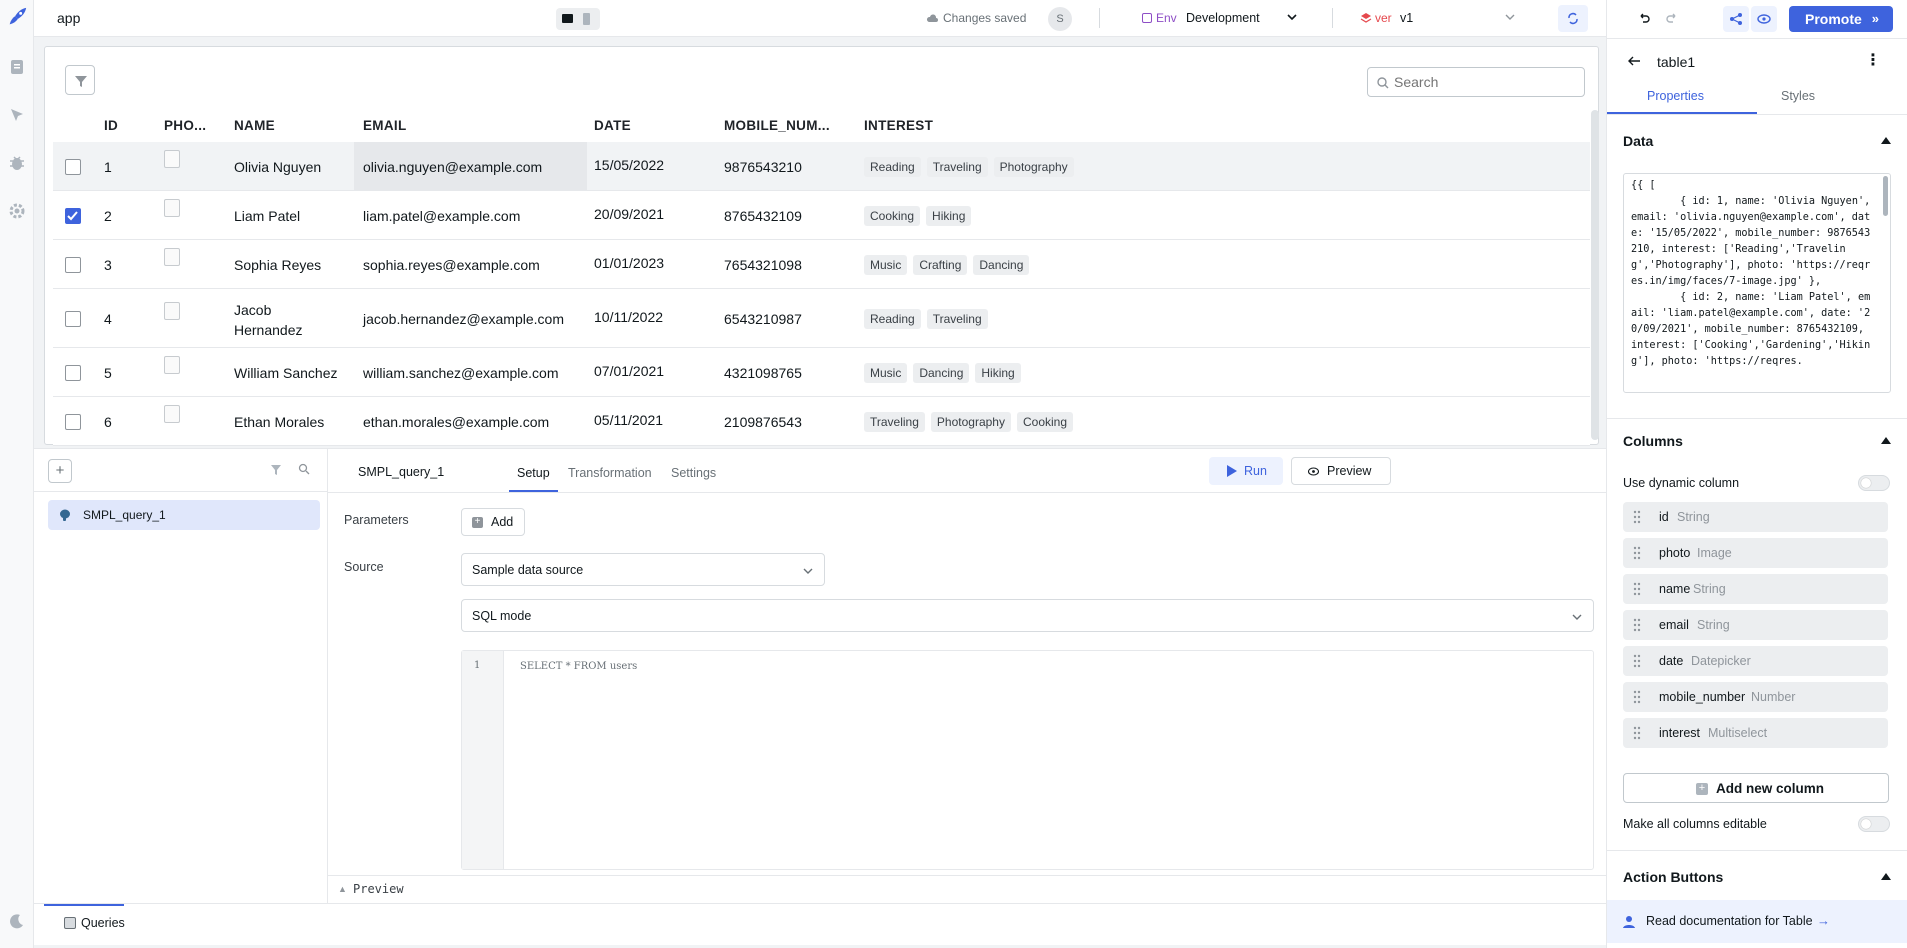 This screenshot has width=1907, height=948. Describe the element at coordinates (108, 216) in the screenshot. I see `cell-id: 2` at that location.